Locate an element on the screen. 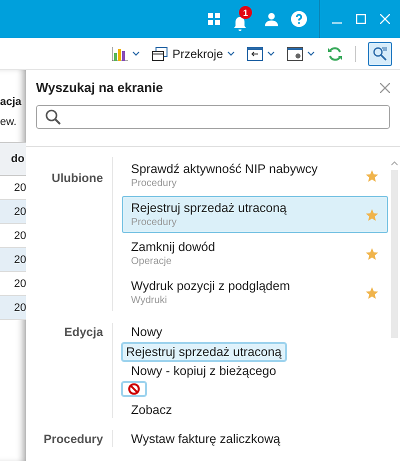 Image resolution: width=400 pixels, height=461 pixels. window-arrow-button is located at coordinates (261, 53).